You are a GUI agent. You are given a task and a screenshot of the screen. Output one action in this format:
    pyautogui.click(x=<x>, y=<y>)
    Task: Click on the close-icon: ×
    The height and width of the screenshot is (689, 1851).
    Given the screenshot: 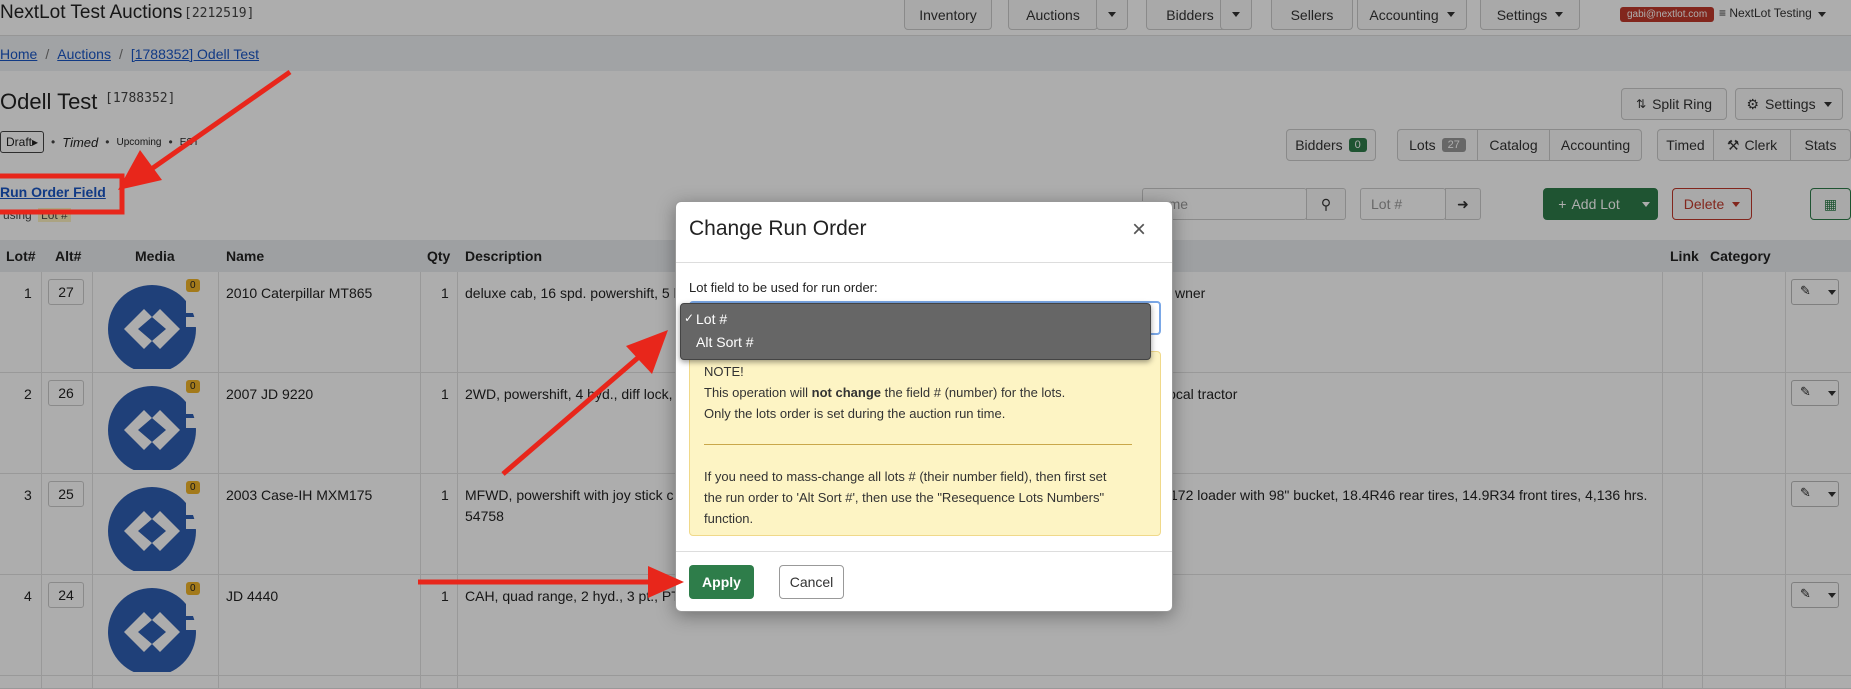 What is the action you would take?
    pyautogui.click(x=1139, y=230)
    